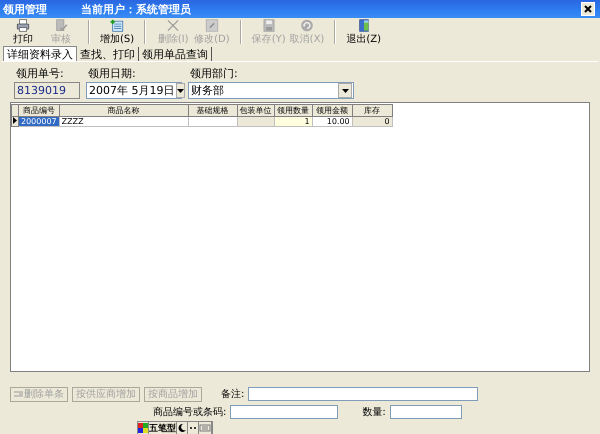 This screenshot has width=600, height=434. What do you see at coordinates (182, 428) in the screenshot?
I see `half-moon-icon` at bounding box center [182, 428].